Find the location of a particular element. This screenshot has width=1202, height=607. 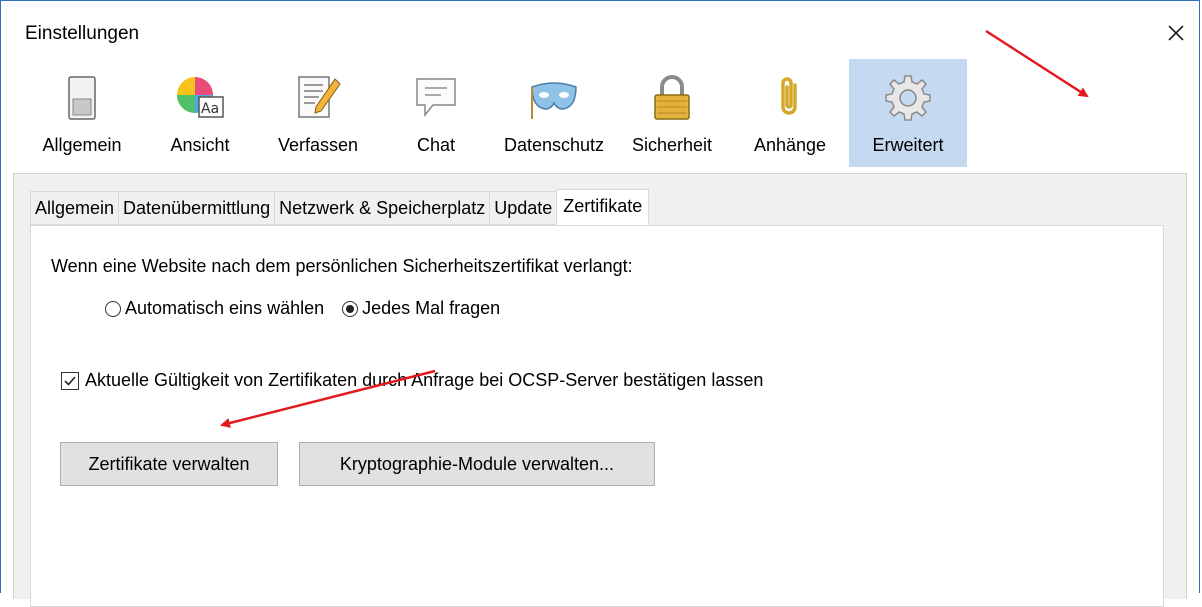

radio-ask-every-time: Jedes Mal fragen is located at coordinates (421, 308).